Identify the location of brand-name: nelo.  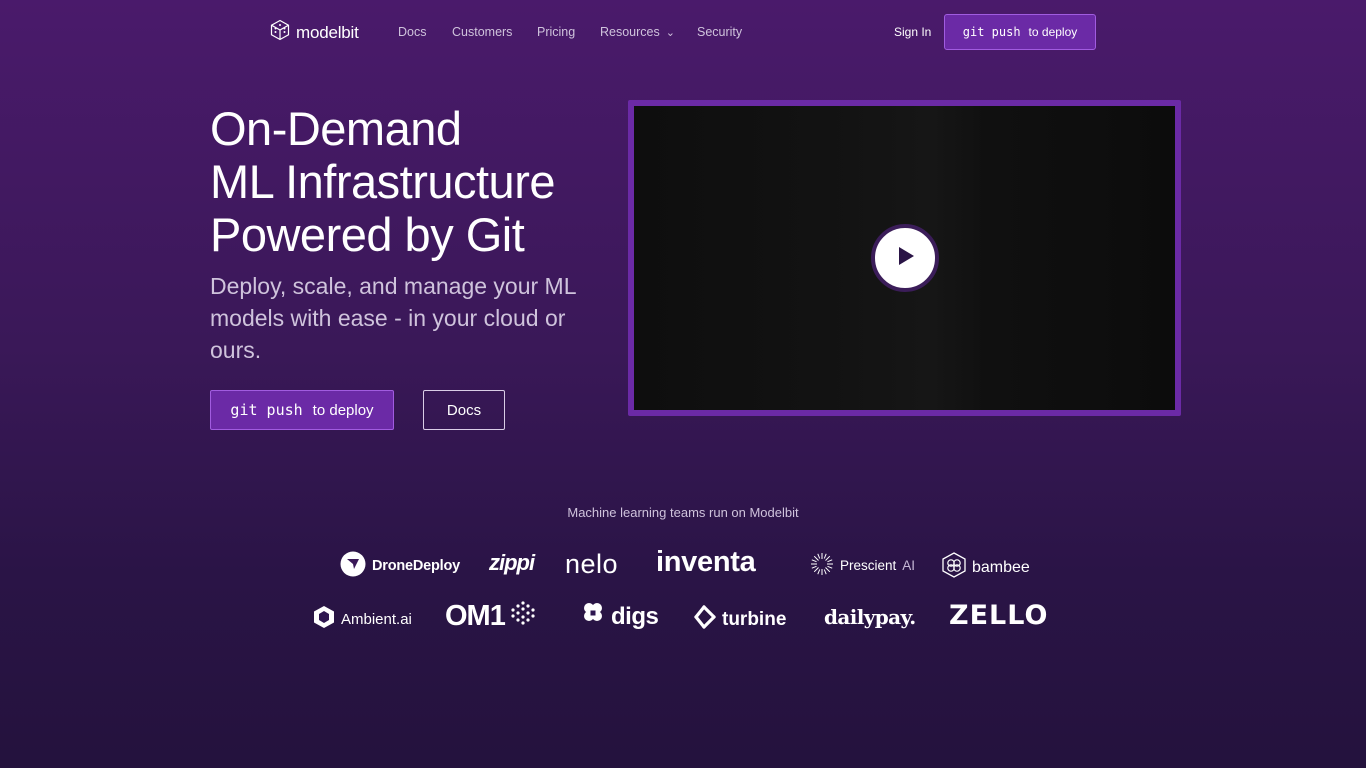
(592, 564).